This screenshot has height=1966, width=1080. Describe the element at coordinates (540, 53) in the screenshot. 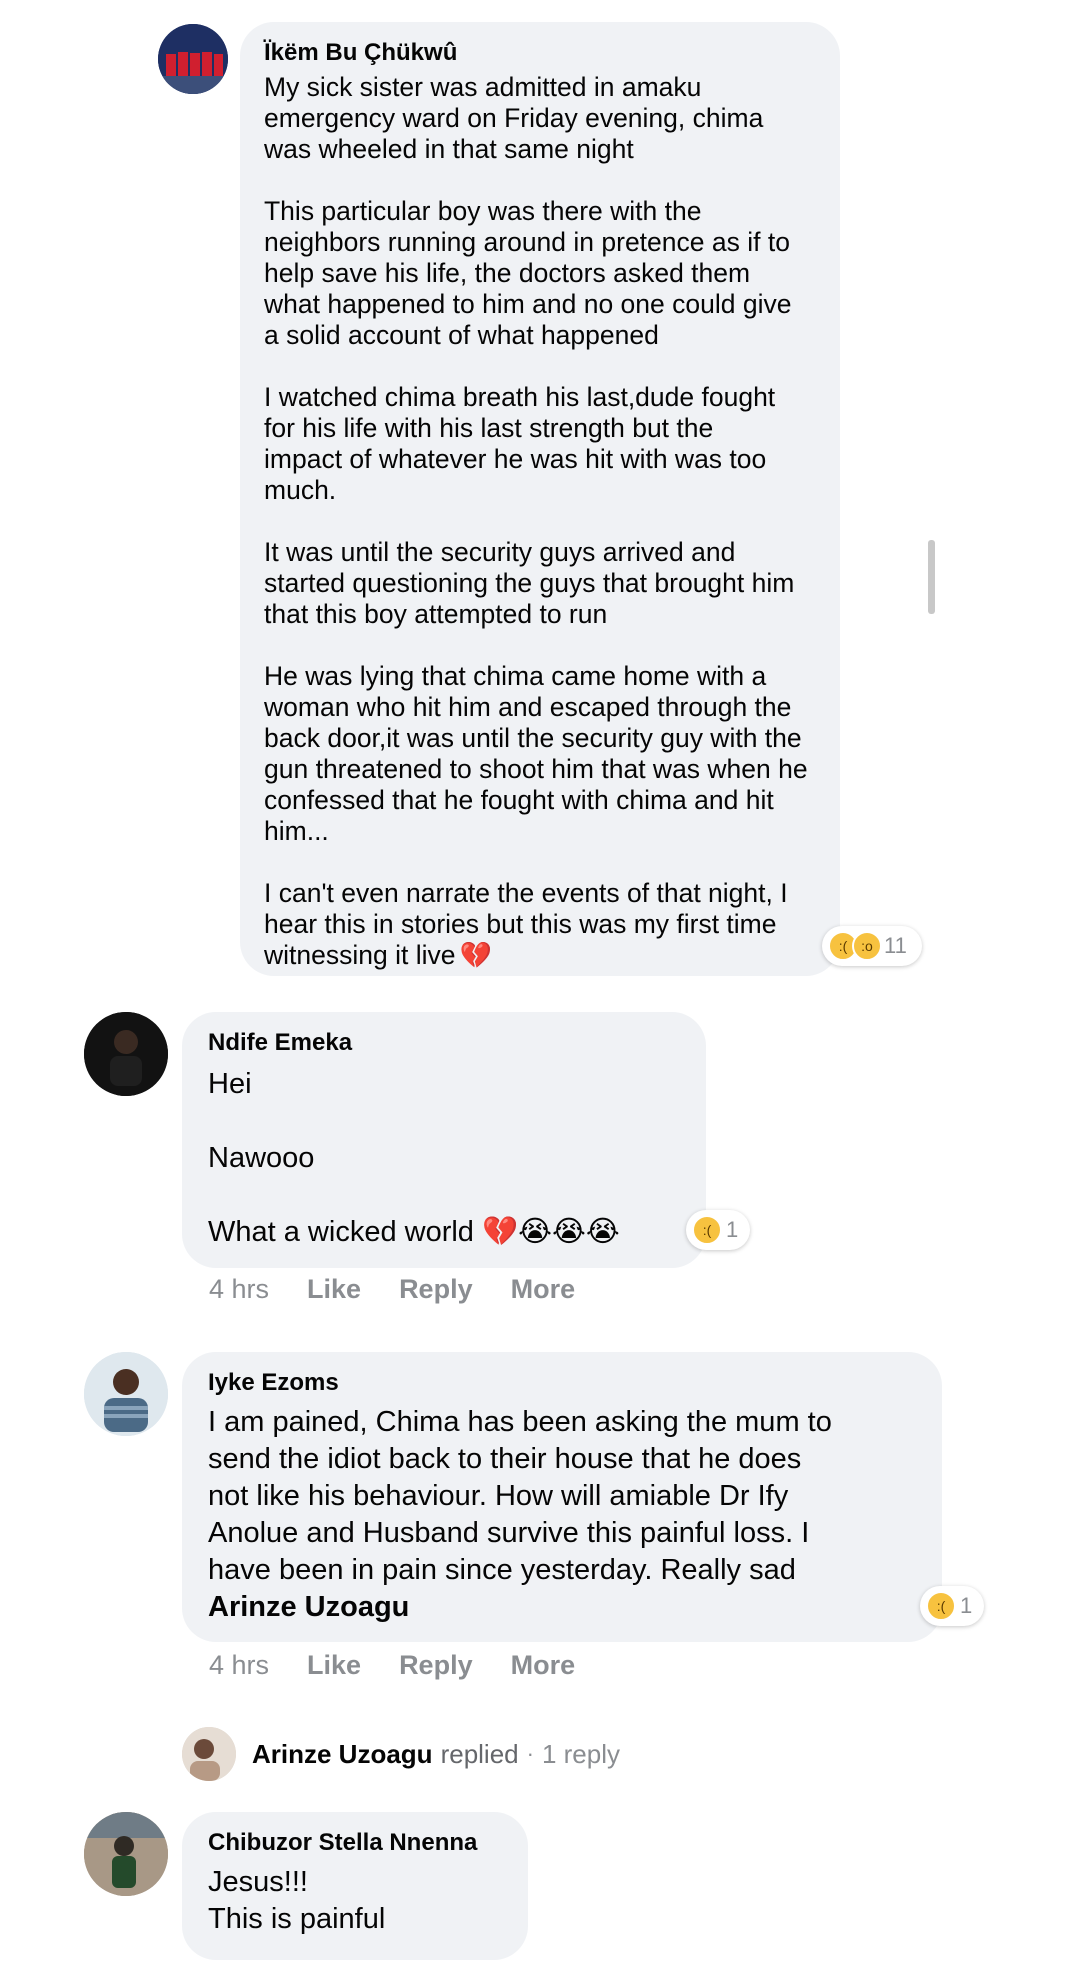

I see `comment-author: Ïkëm Bu Çhükwû` at that location.